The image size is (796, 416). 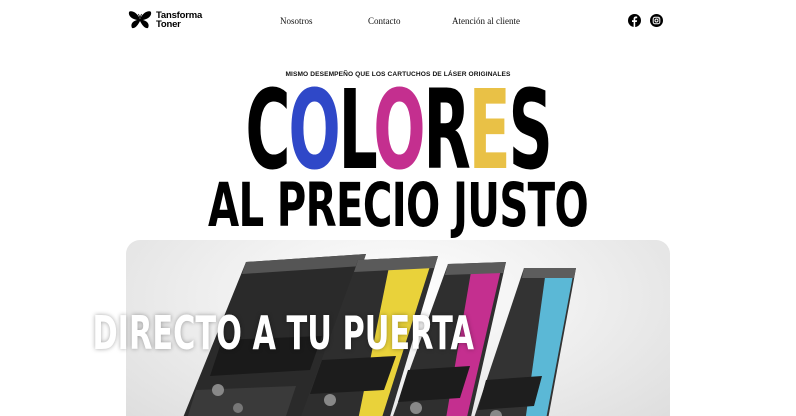 I want to click on hero-subheadline: AL PRECIO JUSTO, so click(x=398, y=205).